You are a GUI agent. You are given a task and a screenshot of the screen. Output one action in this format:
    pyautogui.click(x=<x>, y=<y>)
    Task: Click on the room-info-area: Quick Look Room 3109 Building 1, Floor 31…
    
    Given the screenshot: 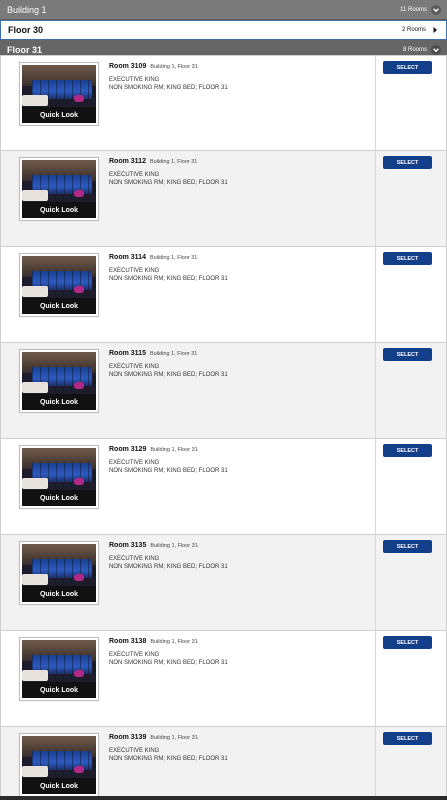 What is the action you would take?
    pyautogui.click(x=188, y=103)
    